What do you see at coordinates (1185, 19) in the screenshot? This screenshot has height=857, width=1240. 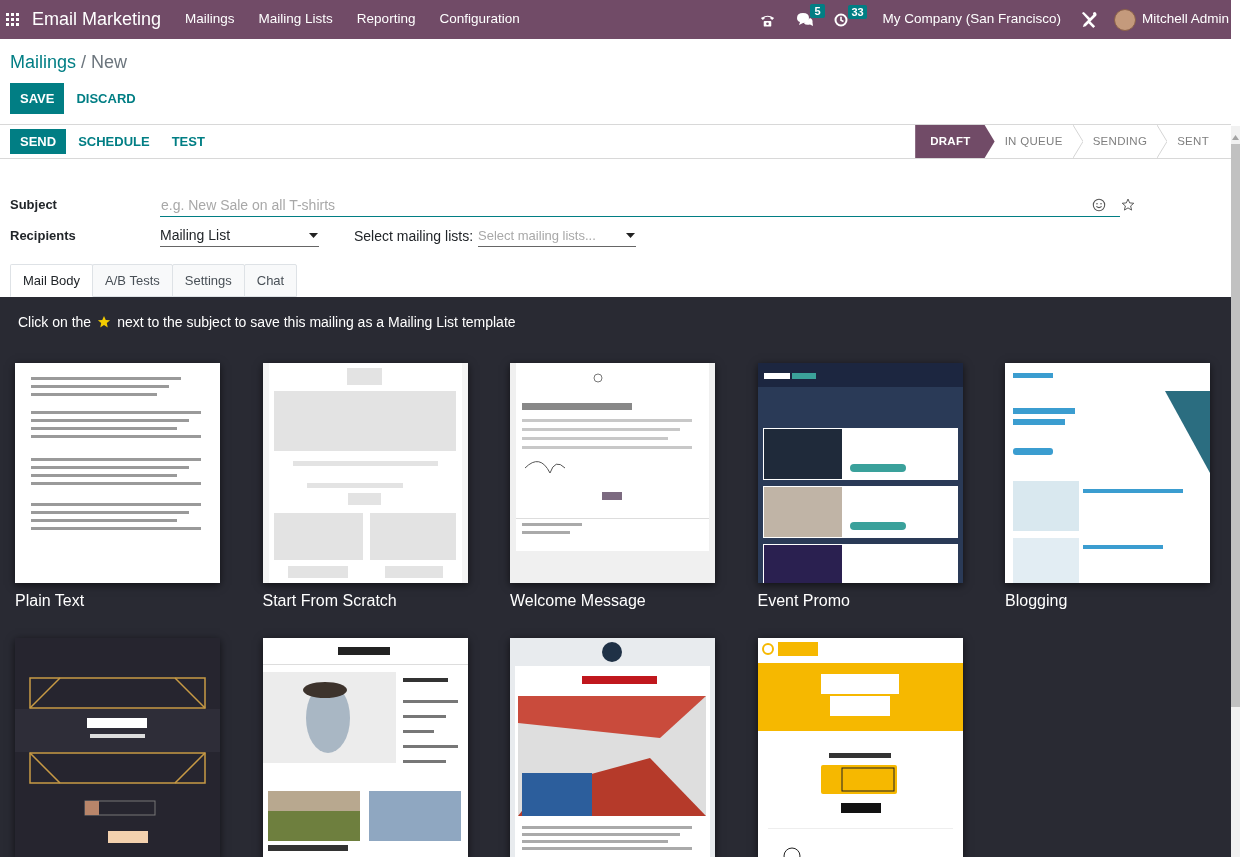 I see `user-menu: Mitchell Admin` at bounding box center [1185, 19].